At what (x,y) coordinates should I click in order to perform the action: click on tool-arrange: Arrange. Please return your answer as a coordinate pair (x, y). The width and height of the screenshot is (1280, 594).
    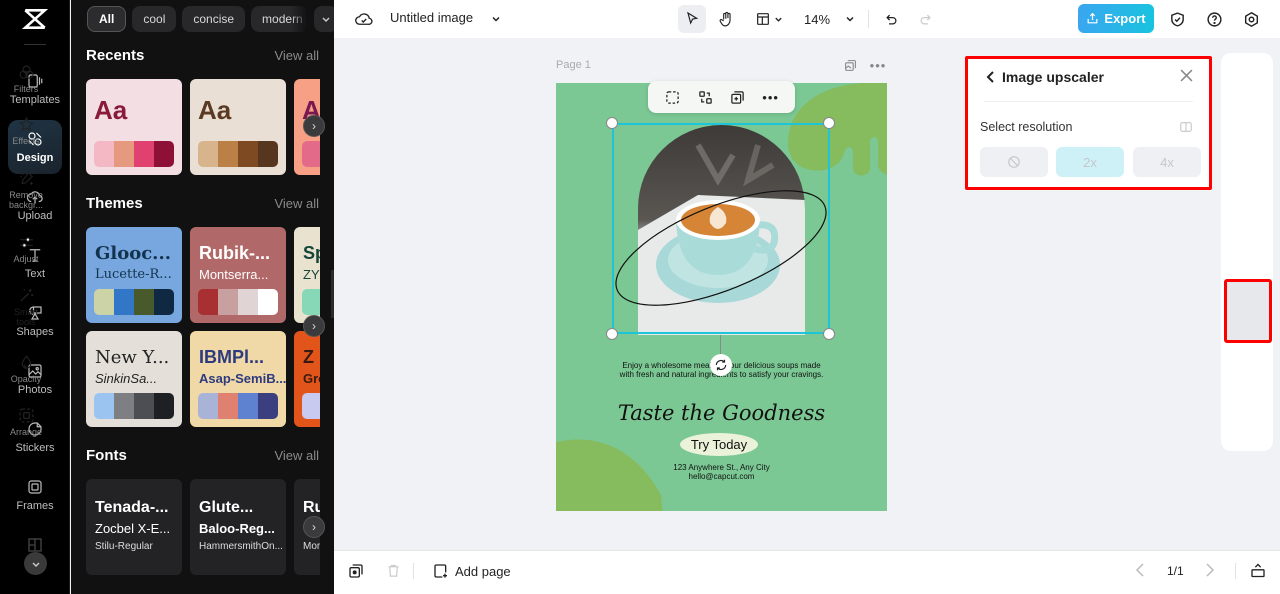
    Looking at the image, I should click on (26, 422).